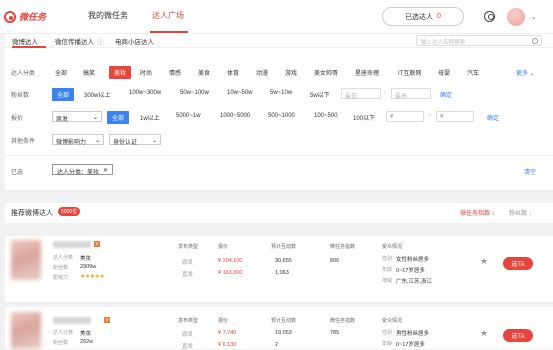 Image resolution: width=553 pixels, height=350 pixels. What do you see at coordinates (175, 72) in the screenshot?
I see `category-option: 情感` at bounding box center [175, 72].